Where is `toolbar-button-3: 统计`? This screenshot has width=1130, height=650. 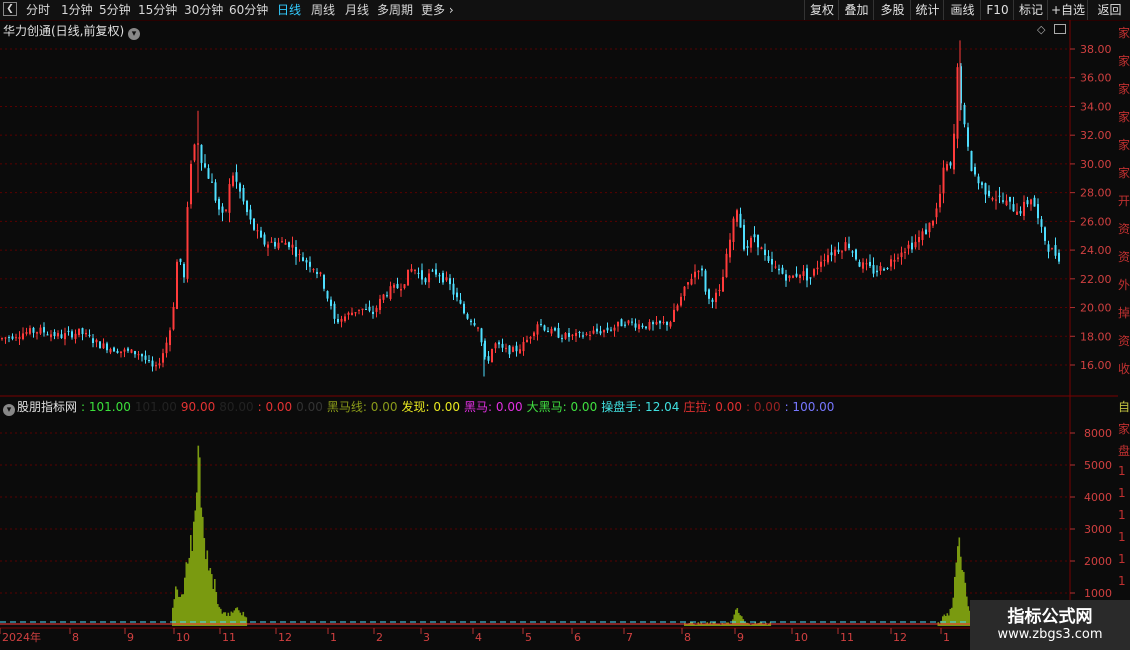
toolbar-button-3: 统计 is located at coordinates (927, 10).